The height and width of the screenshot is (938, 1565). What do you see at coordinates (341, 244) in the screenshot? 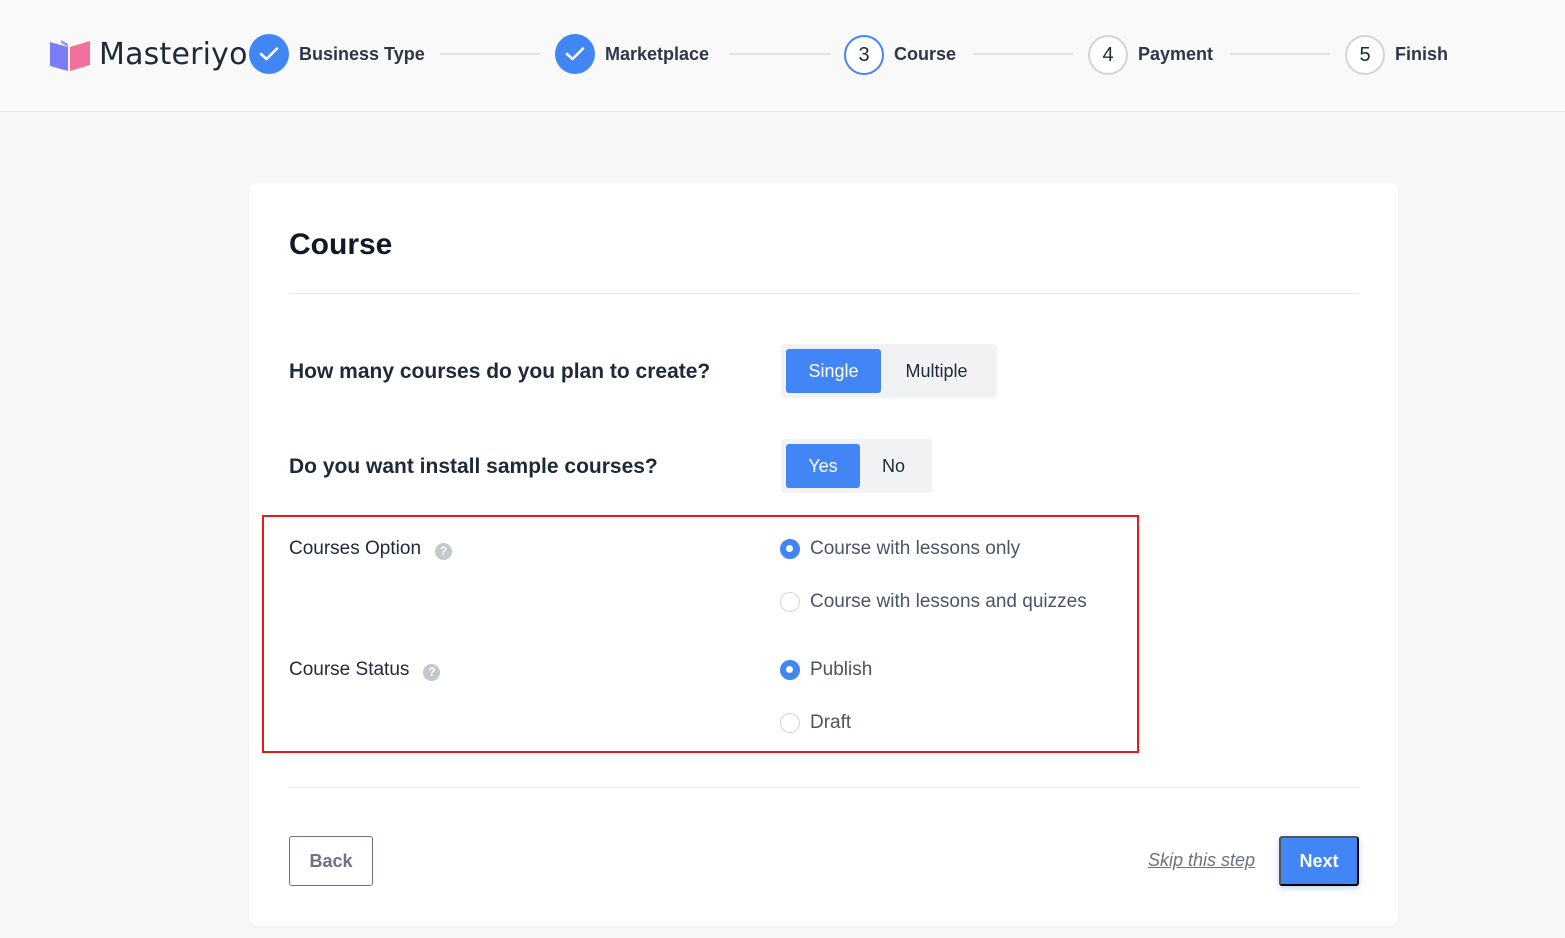
I see `page-title: Course` at bounding box center [341, 244].